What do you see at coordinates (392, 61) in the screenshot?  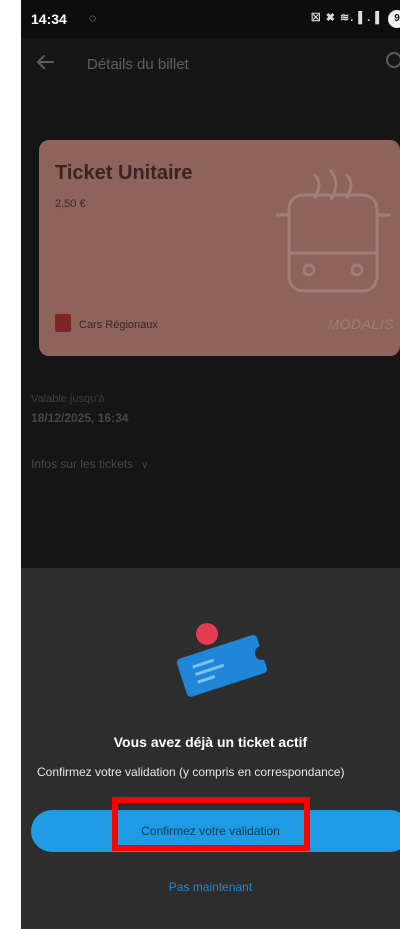 I see `search-icon` at bounding box center [392, 61].